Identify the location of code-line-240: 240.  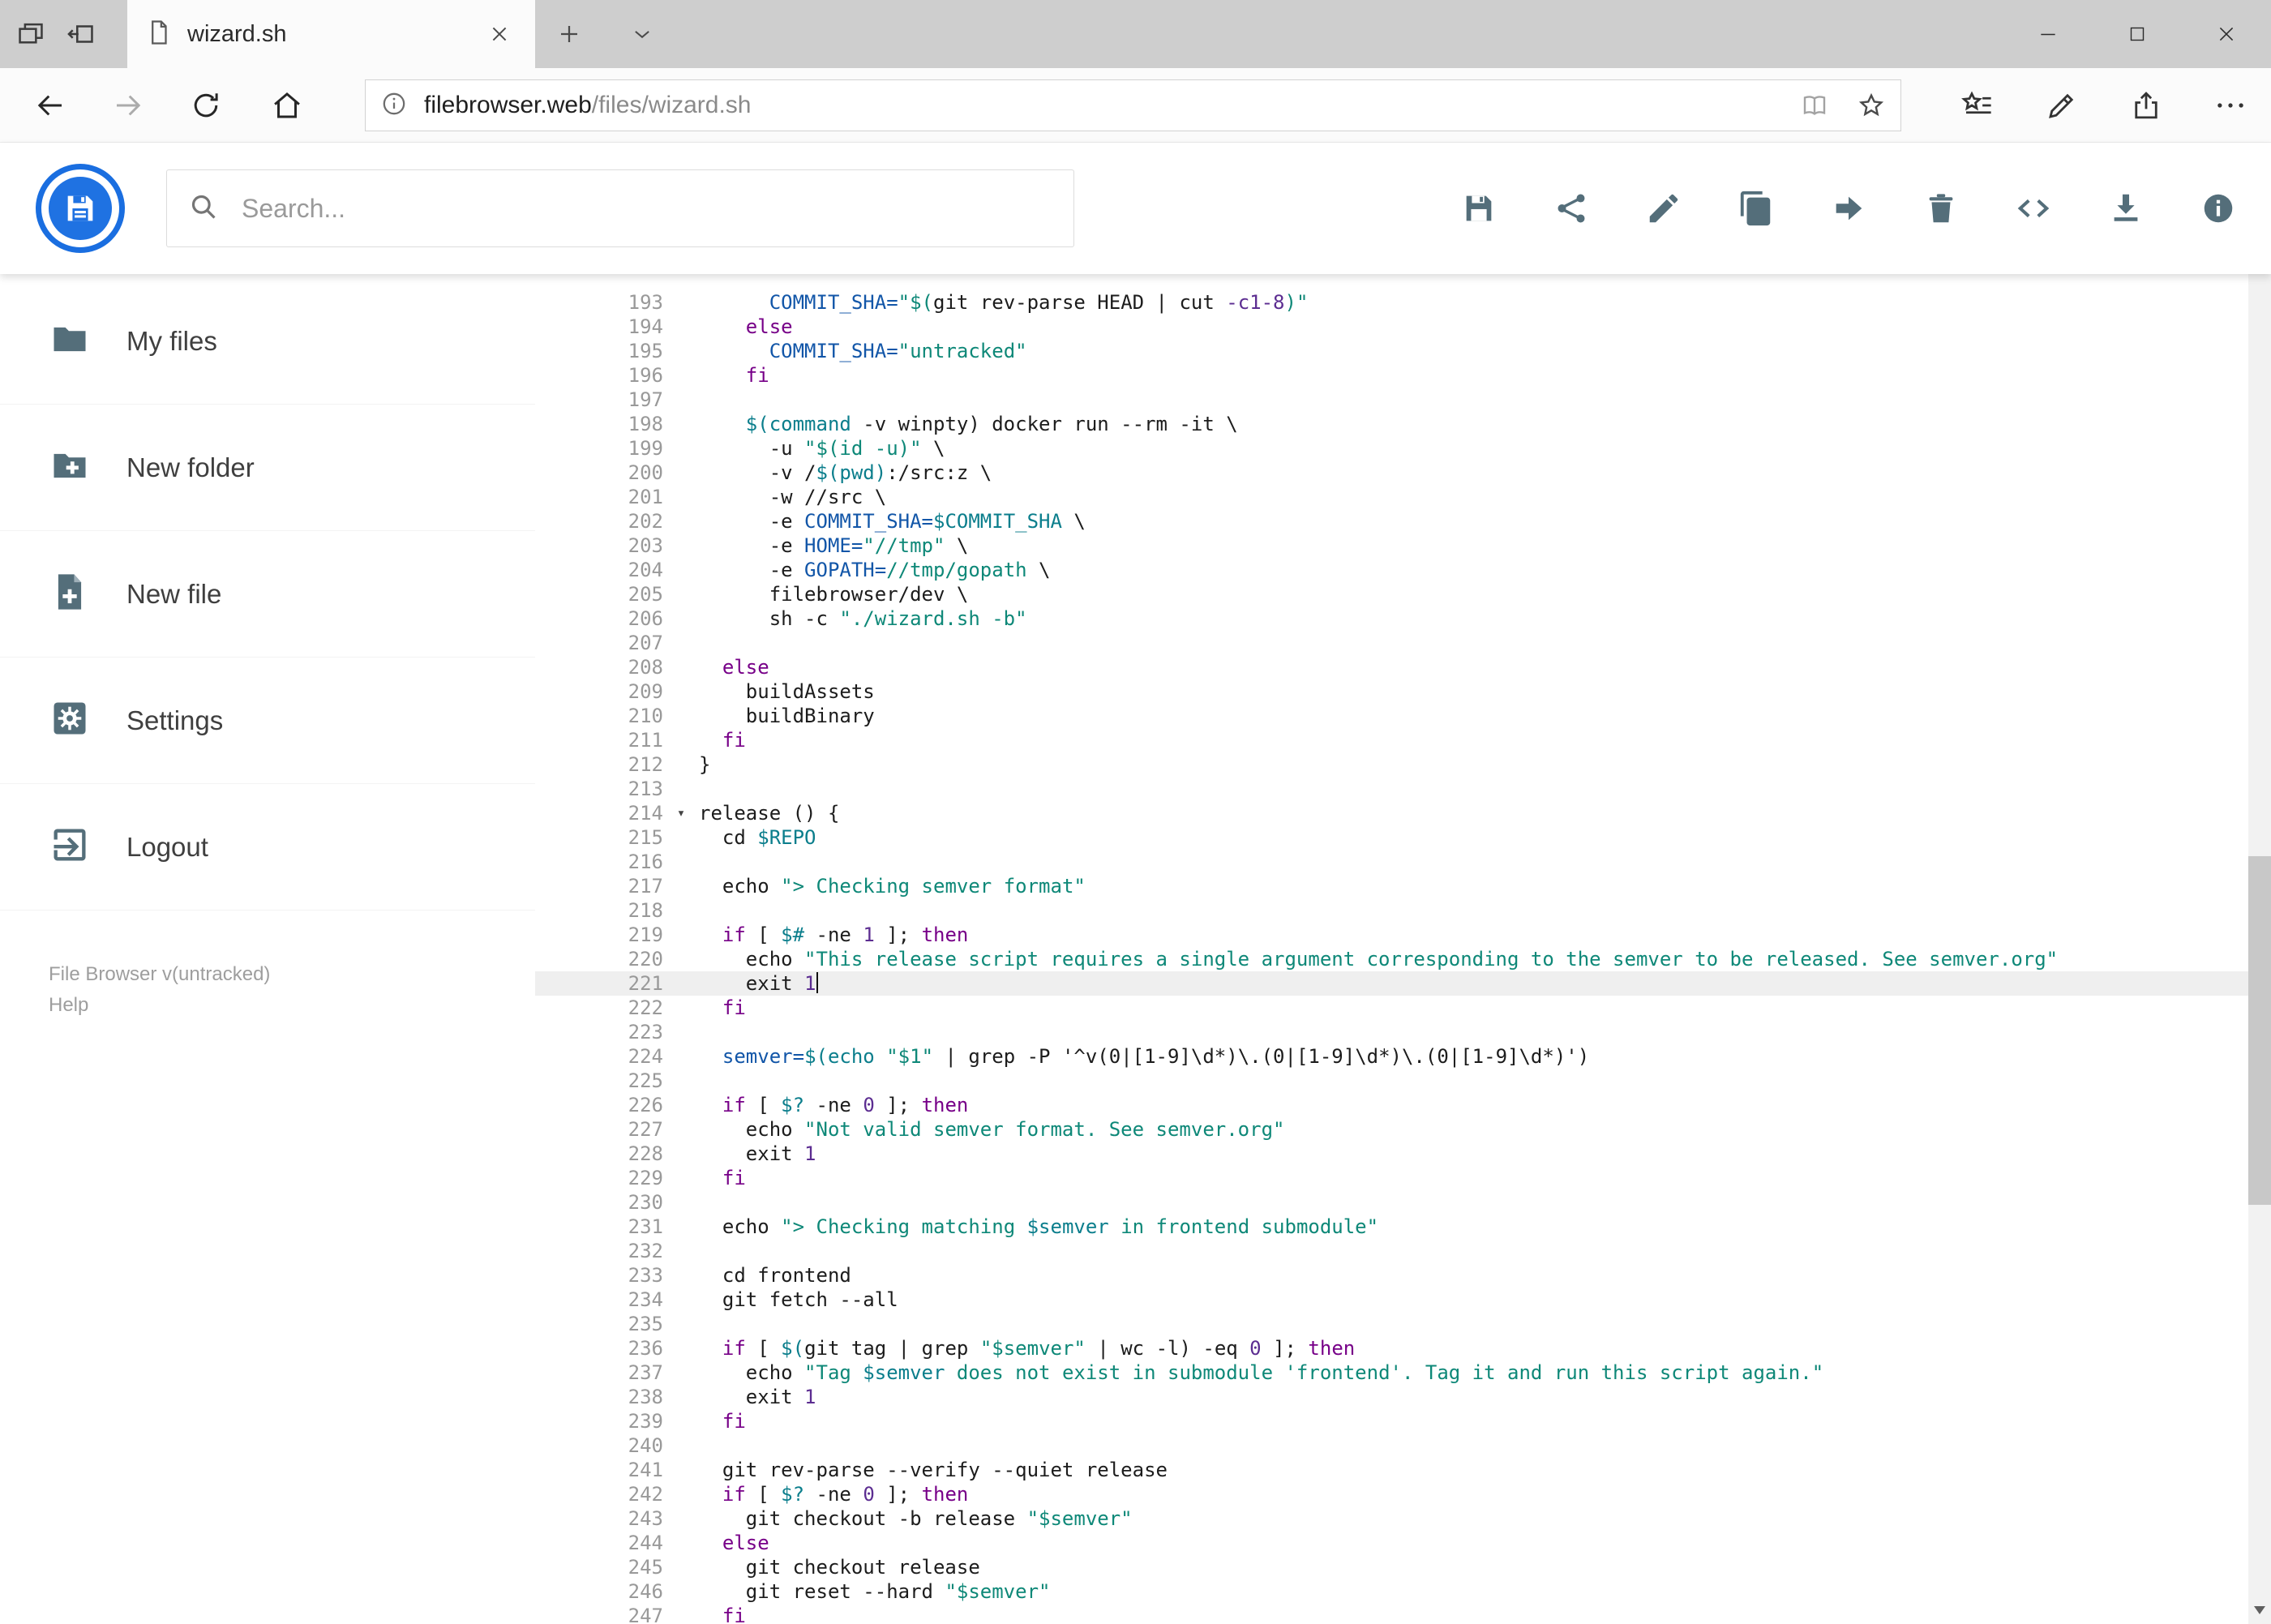
(1392, 1446).